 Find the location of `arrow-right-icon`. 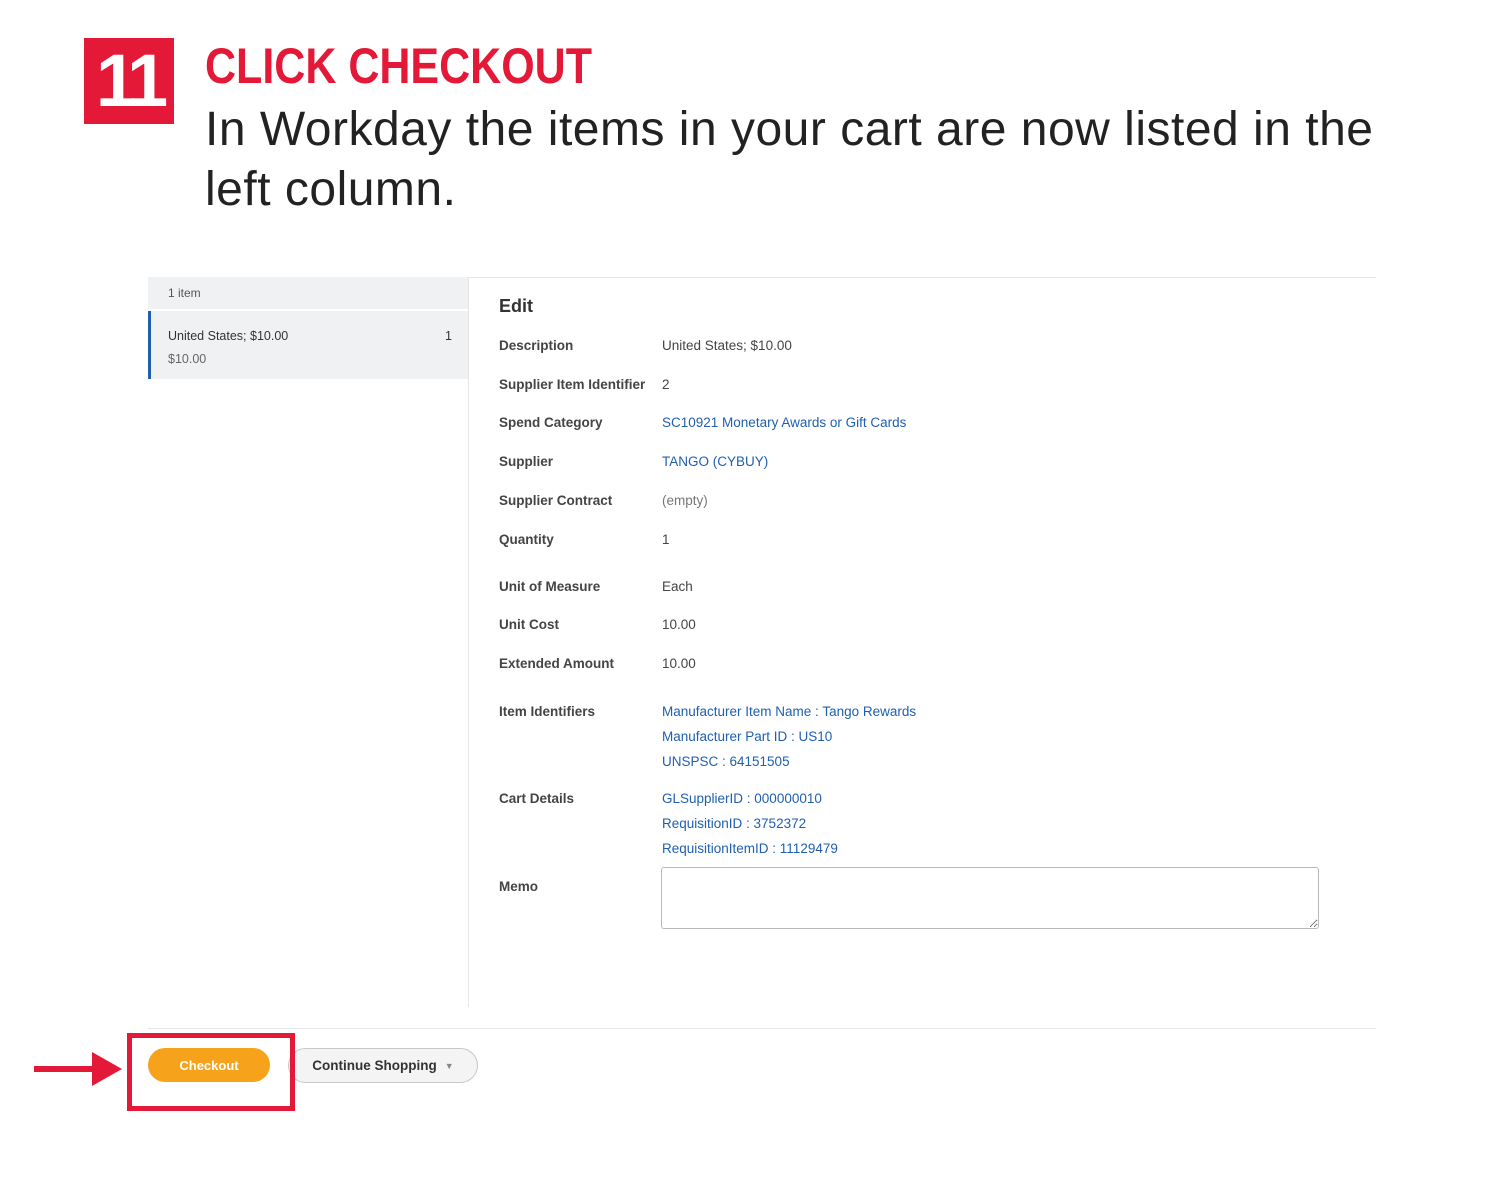

arrow-right-icon is located at coordinates (78, 1069).